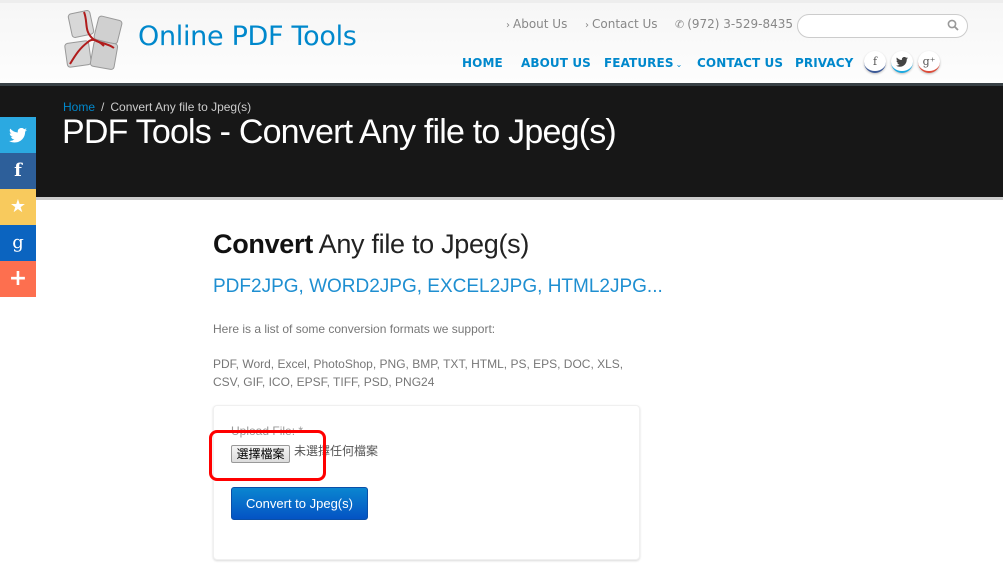  Describe the element at coordinates (79, 107) in the screenshot. I see `breadcrumb-home: Home` at that location.